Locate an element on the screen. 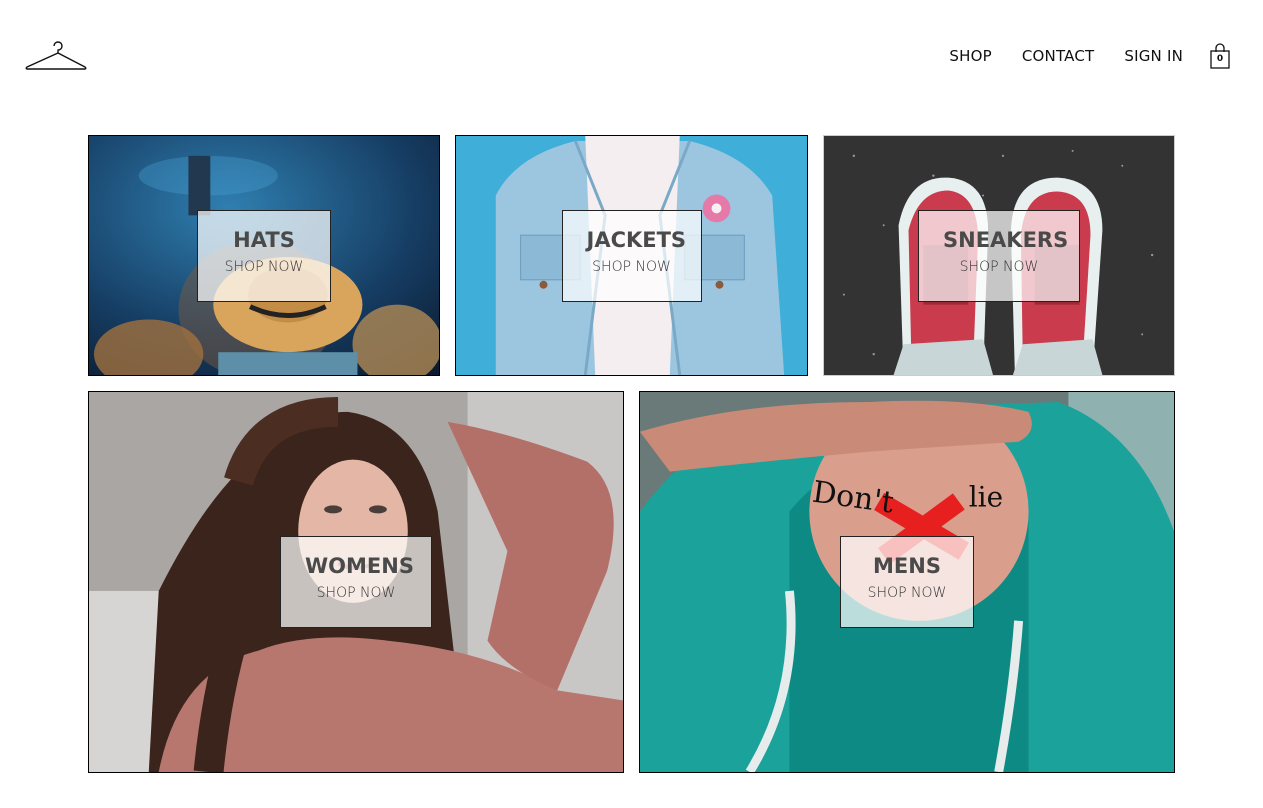 The width and height of the screenshot is (1263, 808). mens-label: MENS SHOP NOW is located at coordinates (907, 582).